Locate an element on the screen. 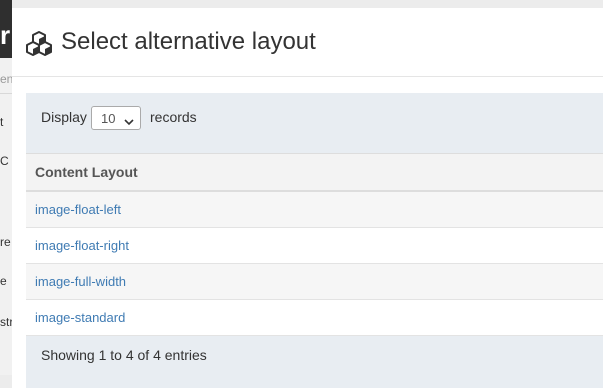 The height and width of the screenshot is (388, 603). records-per-page-value: 10 is located at coordinates (108, 118).